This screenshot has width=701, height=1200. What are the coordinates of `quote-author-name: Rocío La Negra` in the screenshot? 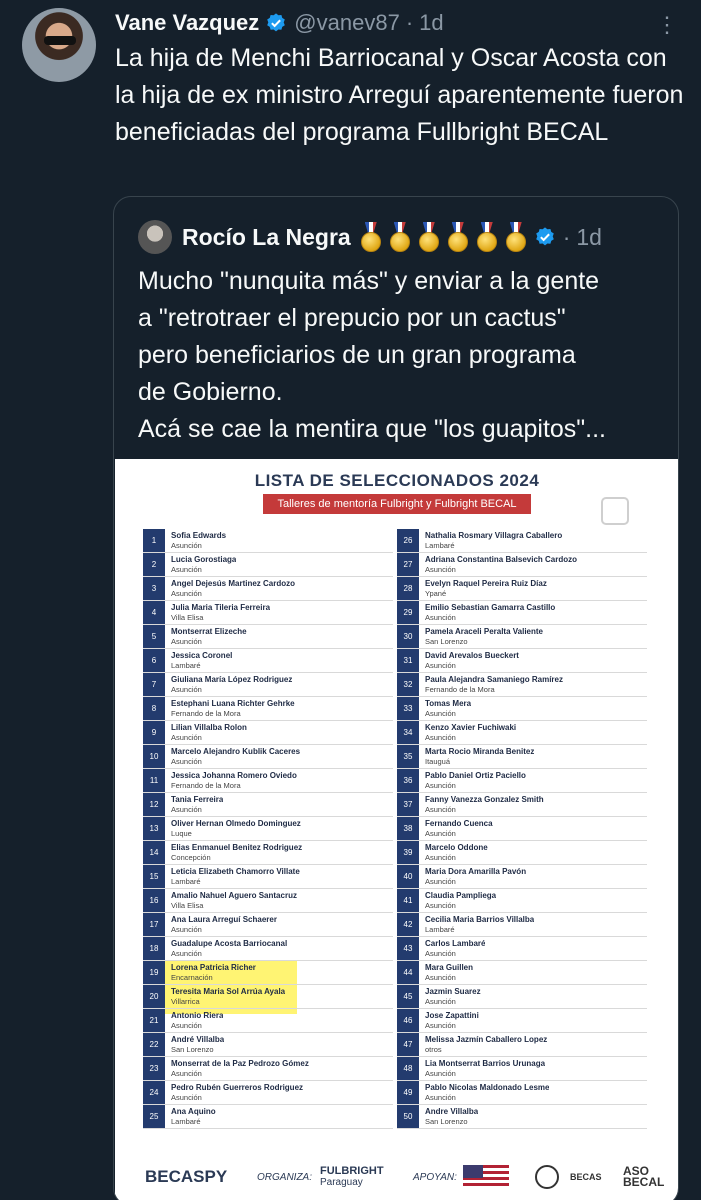 It's located at (266, 237).